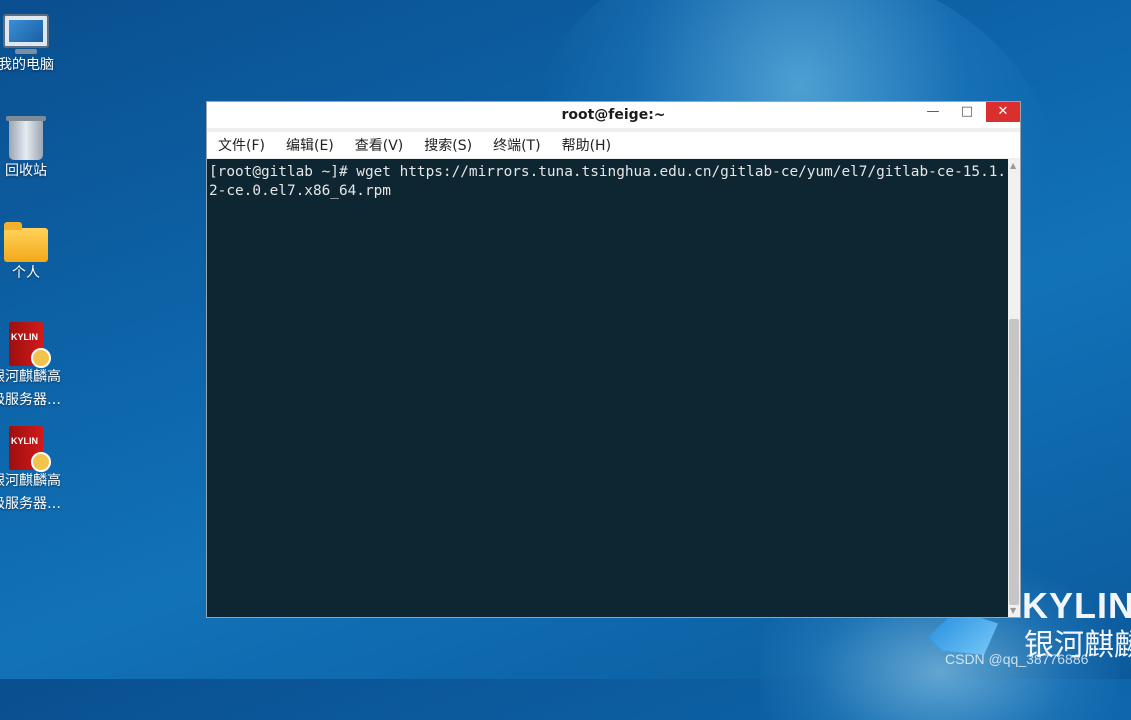 The image size is (1131, 720). Describe the element at coordinates (586, 145) in the screenshot. I see `menu-help: 帮助(H)` at that location.